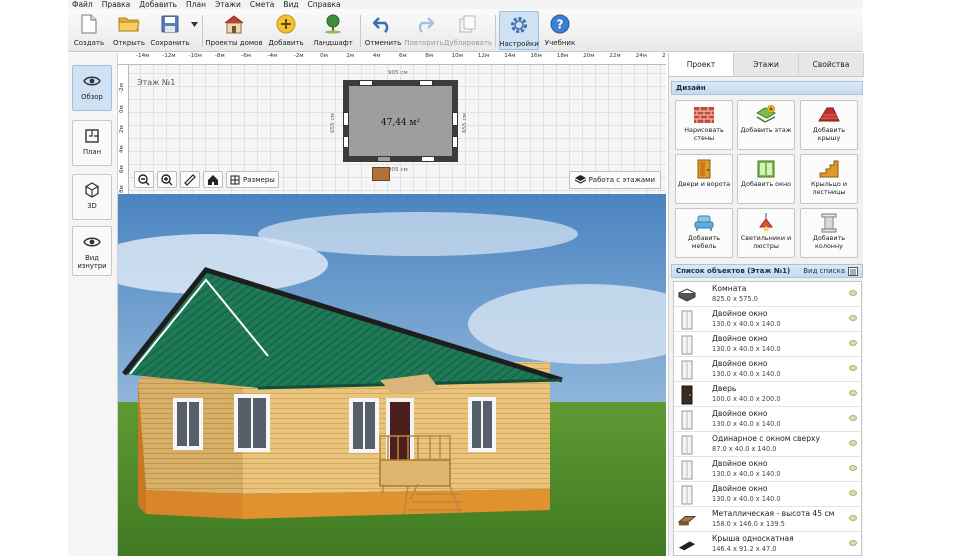  I want to click on duplicate-button: Дублировать, so click(468, 30).